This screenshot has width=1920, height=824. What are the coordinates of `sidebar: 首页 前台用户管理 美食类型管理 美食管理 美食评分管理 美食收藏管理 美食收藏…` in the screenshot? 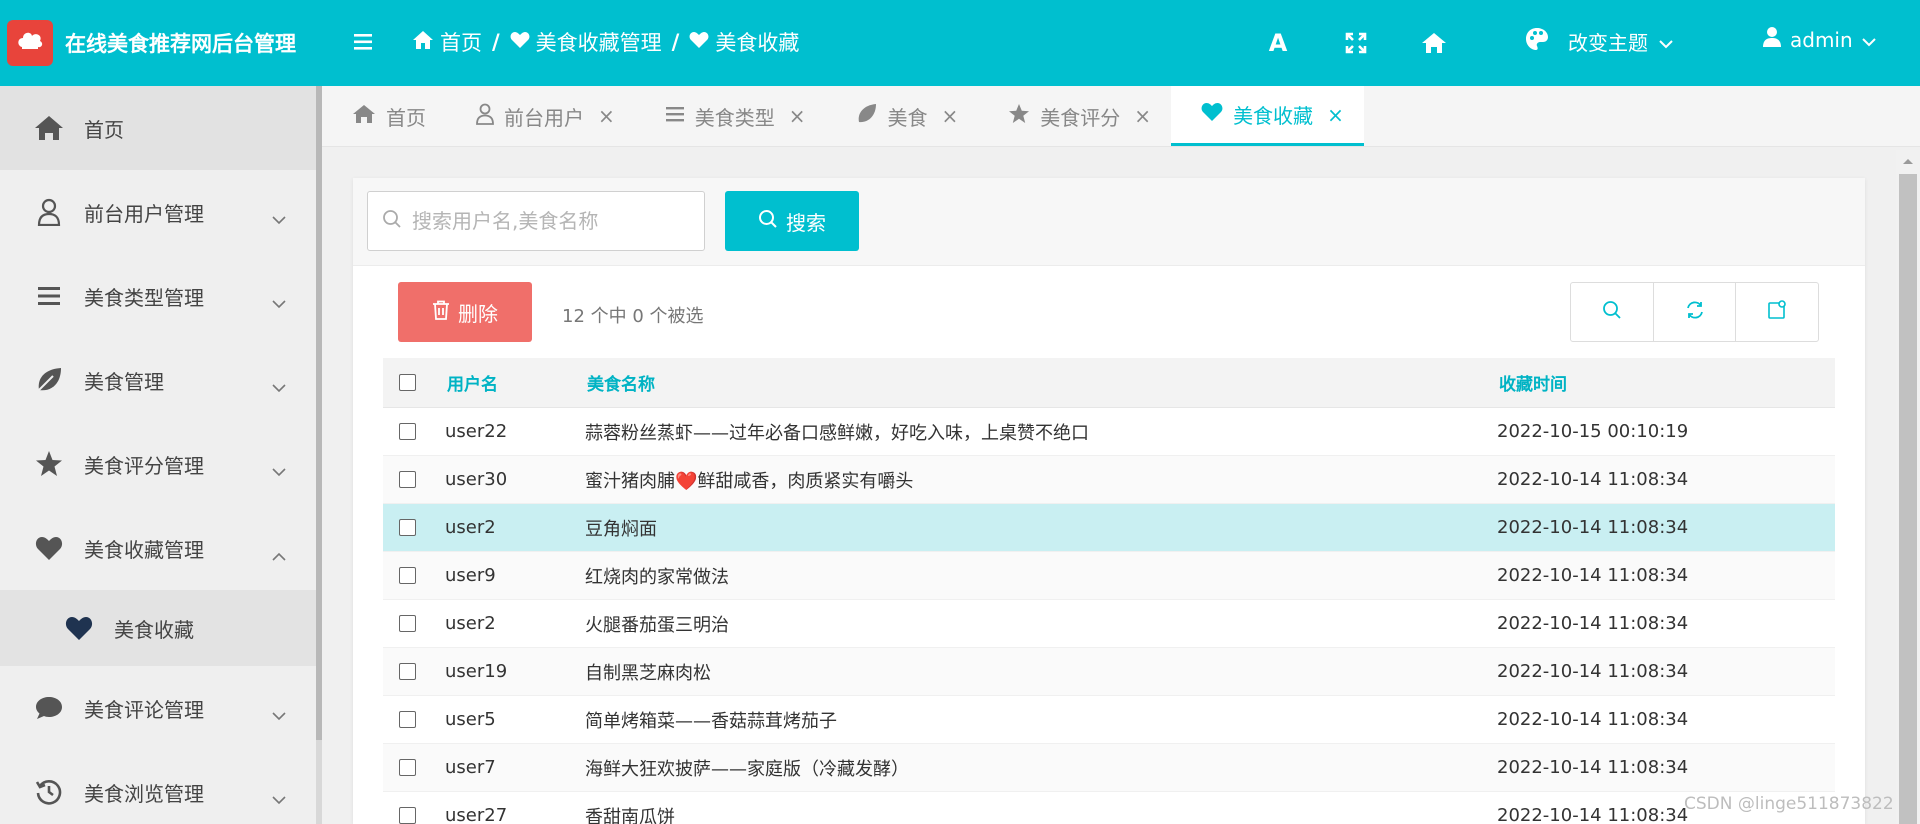 It's located at (158, 455).